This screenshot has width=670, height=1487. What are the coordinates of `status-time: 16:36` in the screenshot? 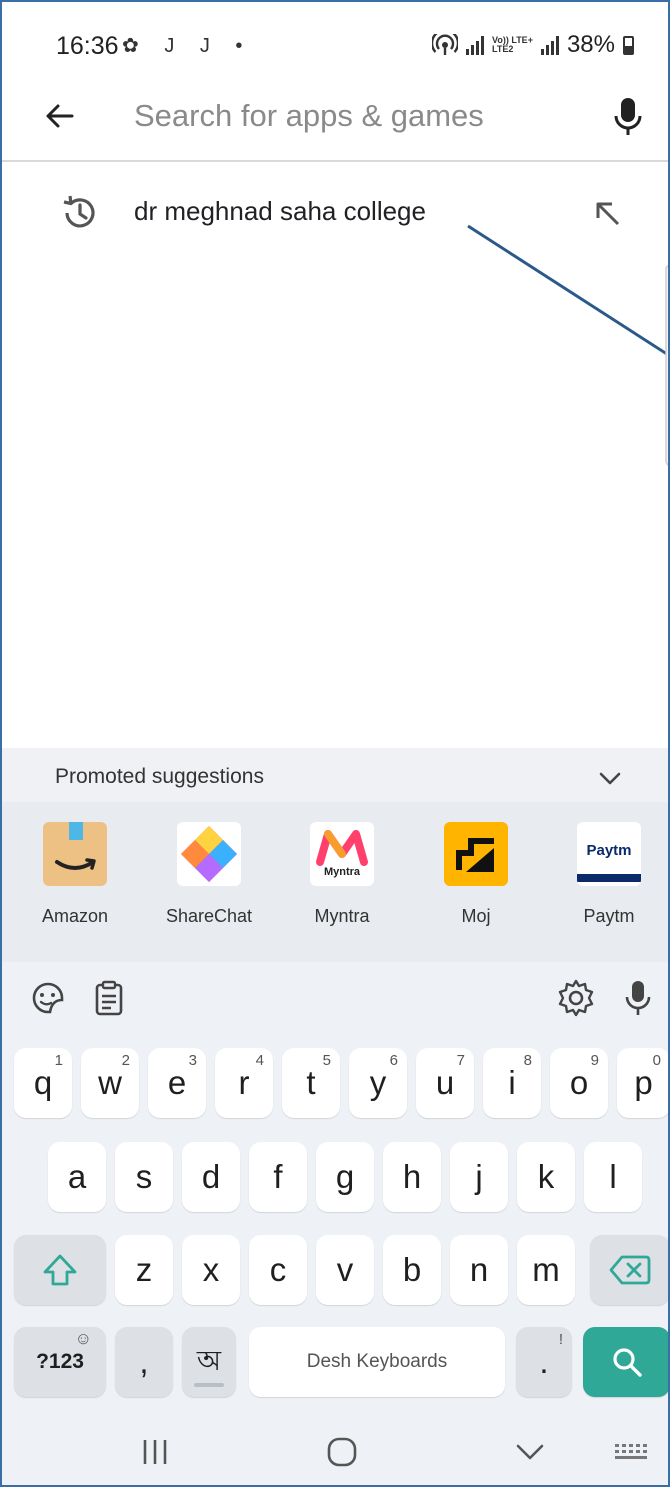 It's located at (87, 46).